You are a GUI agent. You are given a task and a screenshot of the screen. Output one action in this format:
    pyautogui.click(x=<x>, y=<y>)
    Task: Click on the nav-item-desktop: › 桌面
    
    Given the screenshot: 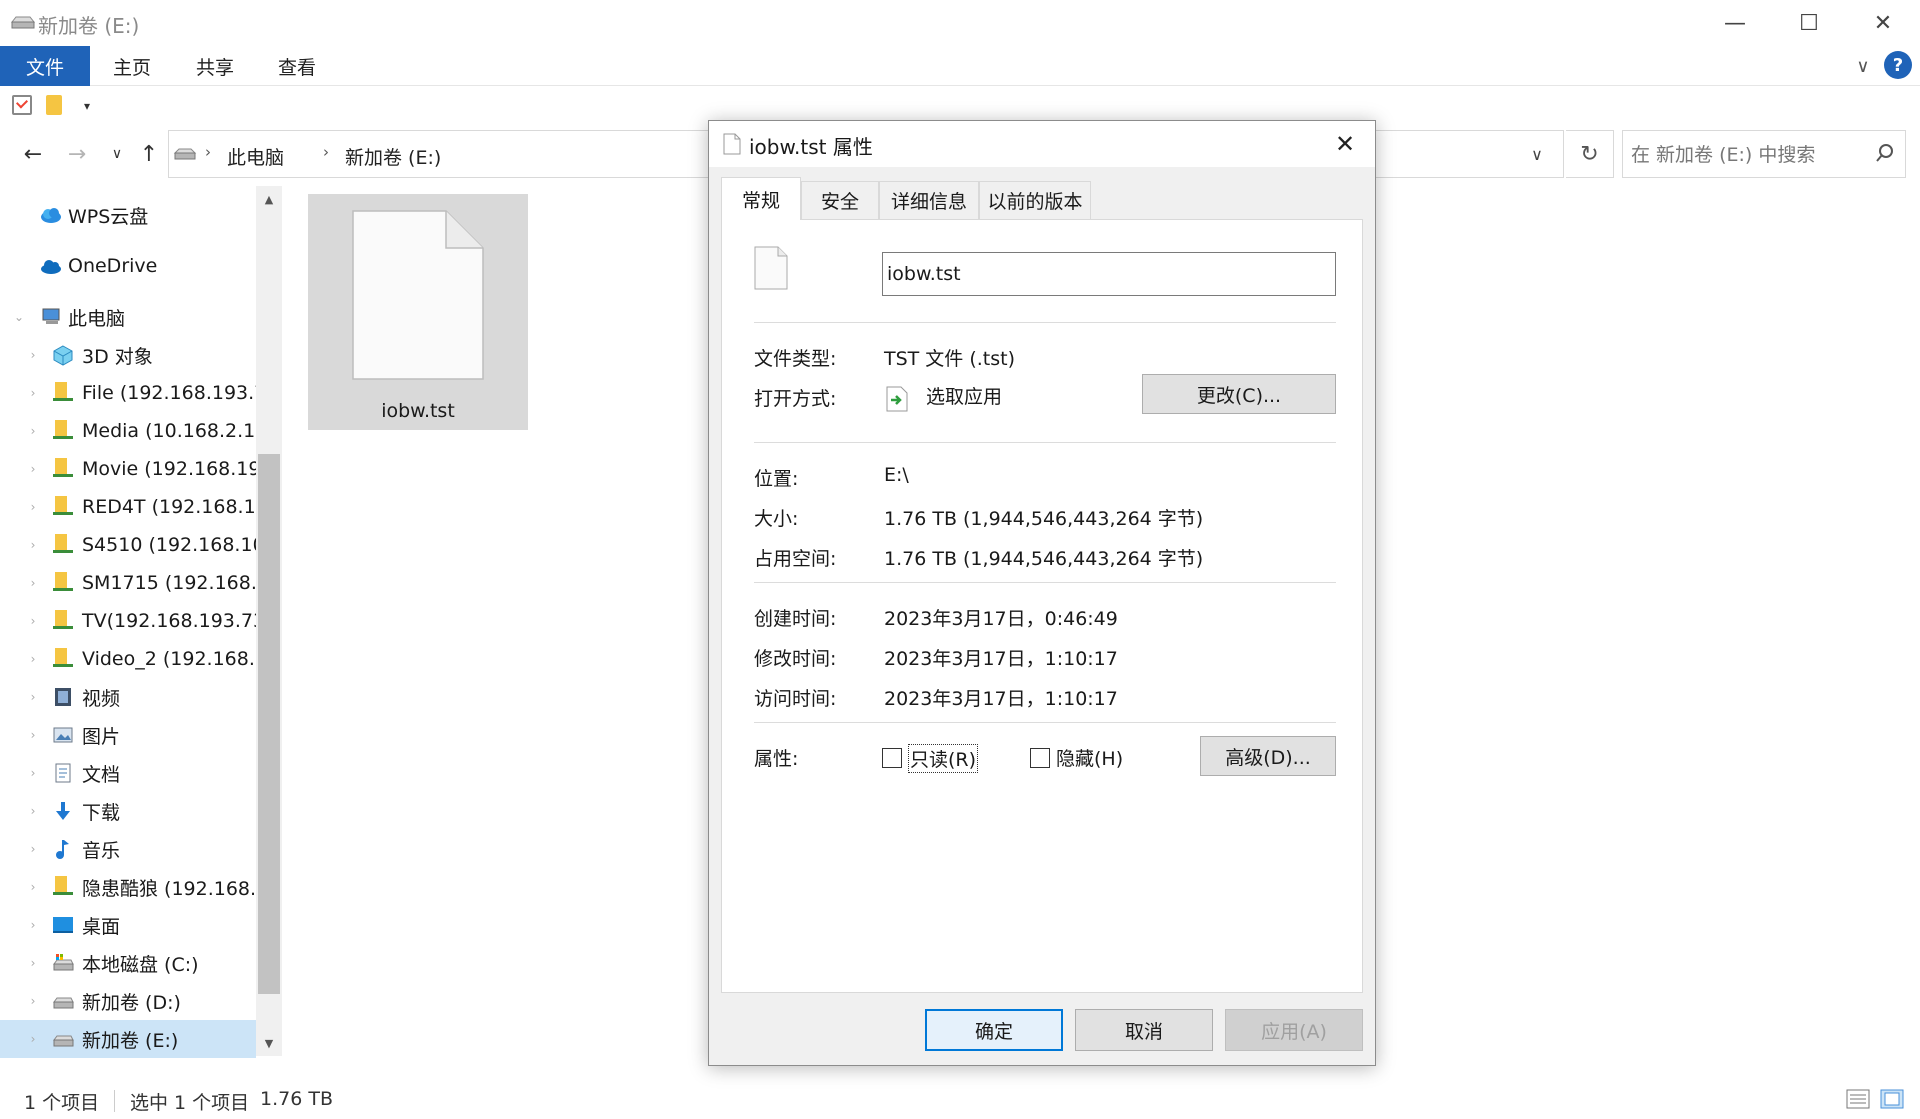 What is the action you would take?
    pyautogui.click(x=128, y=925)
    